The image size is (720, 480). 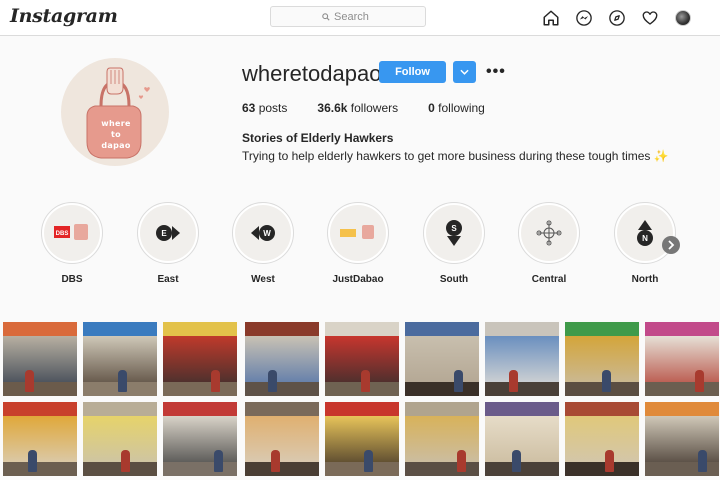 What do you see at coordinates (312, 73) in the screenshot?
I see `profile-username: wheretodapao` at bounding box center [312, 73].